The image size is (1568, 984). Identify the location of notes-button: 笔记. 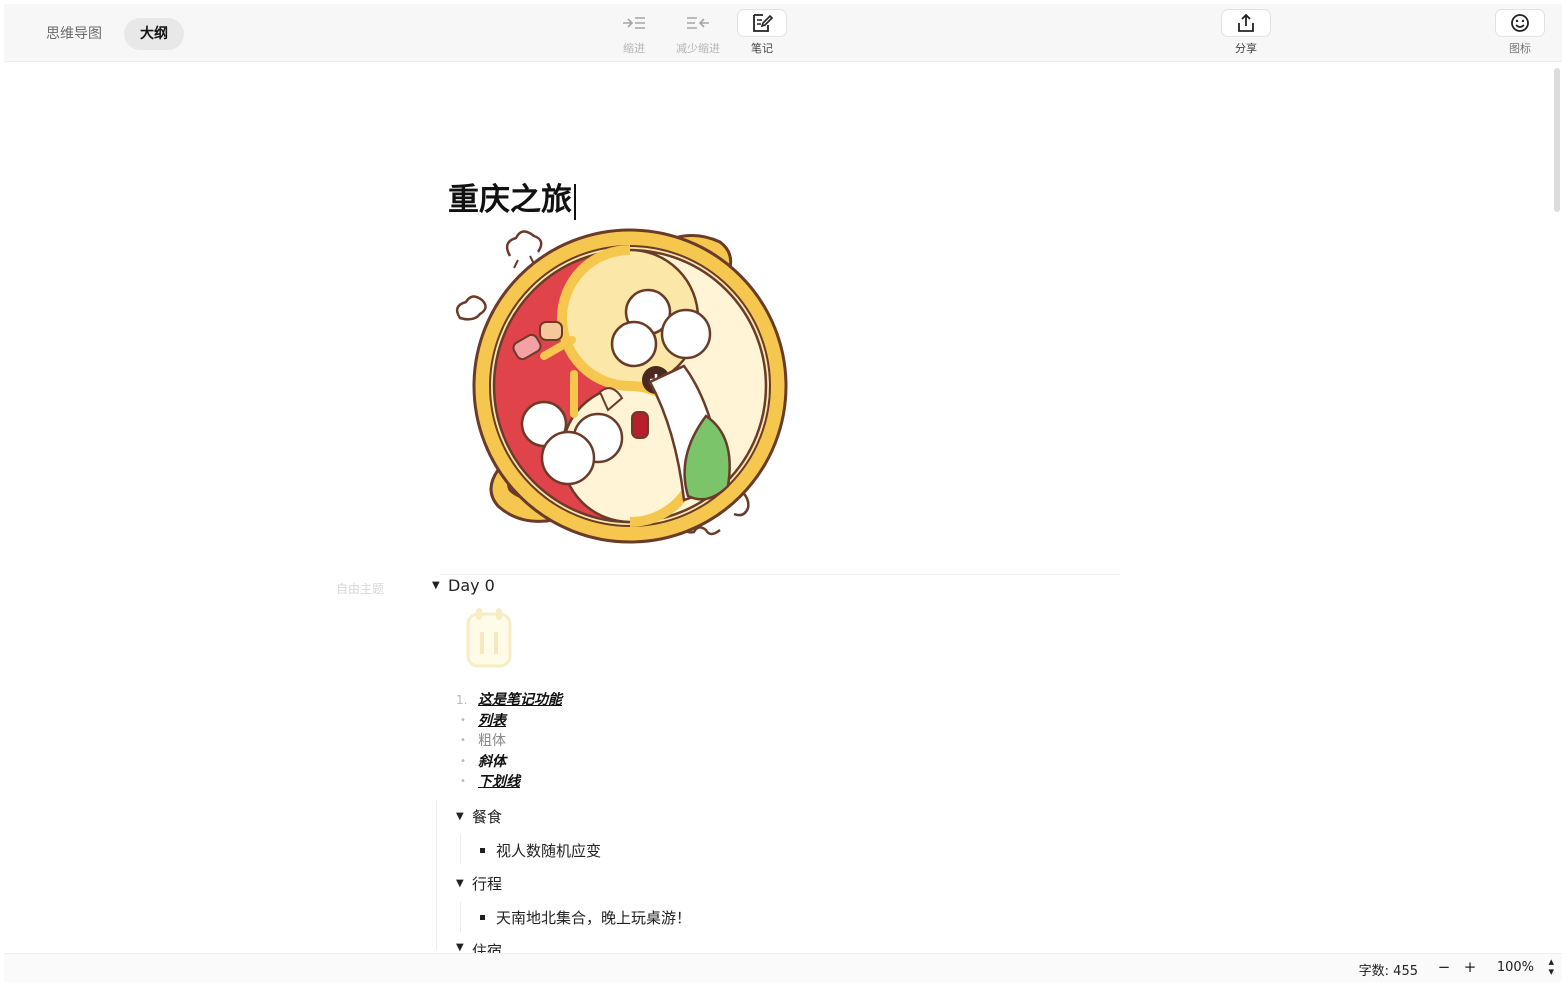
(762, 33).